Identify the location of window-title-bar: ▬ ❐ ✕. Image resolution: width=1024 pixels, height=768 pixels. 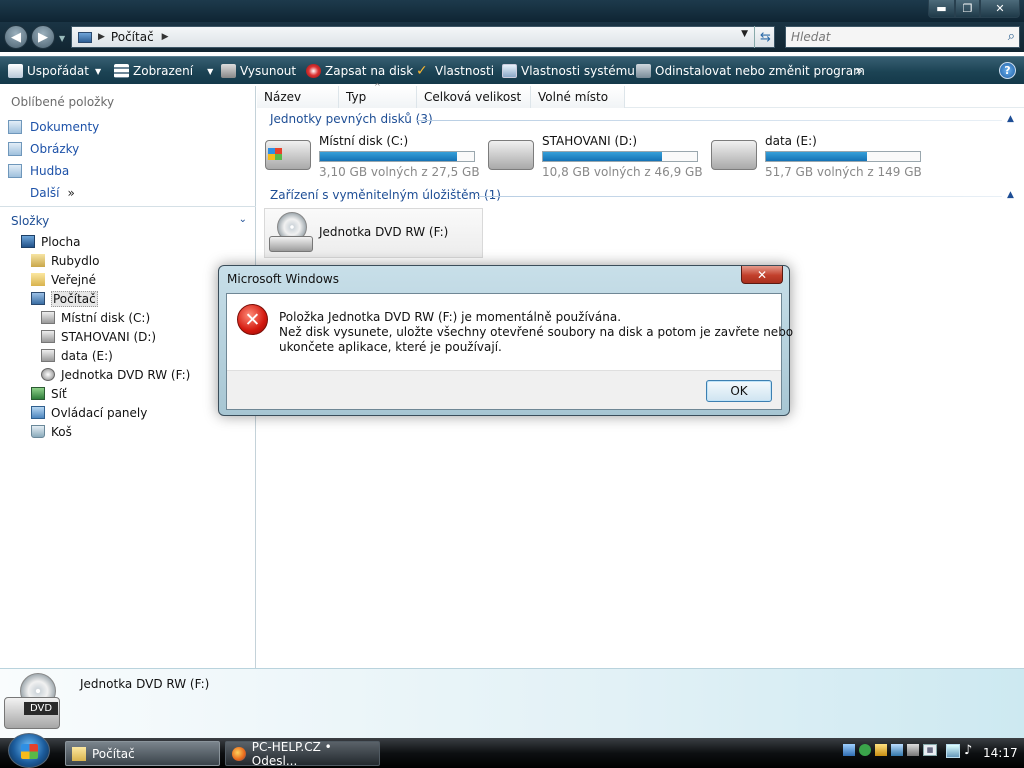
(512, 11).